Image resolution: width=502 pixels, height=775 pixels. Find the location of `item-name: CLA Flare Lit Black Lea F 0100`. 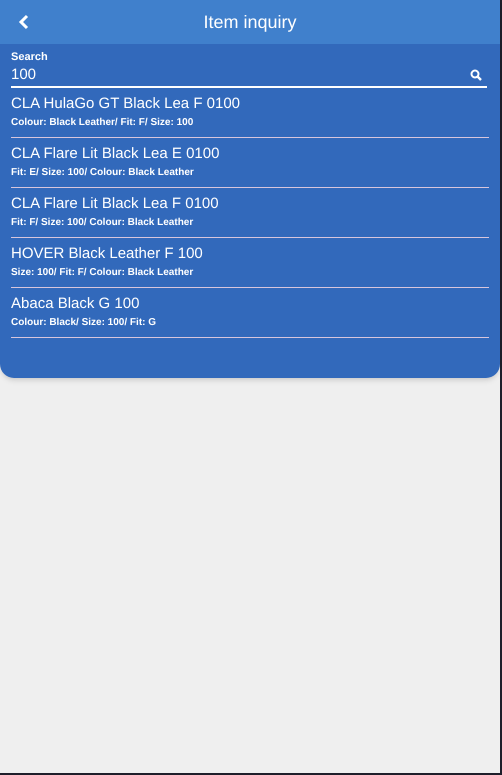

item-name: CLA Flare Lit Black Lea F 0100 is located at coordinates (115, 204).